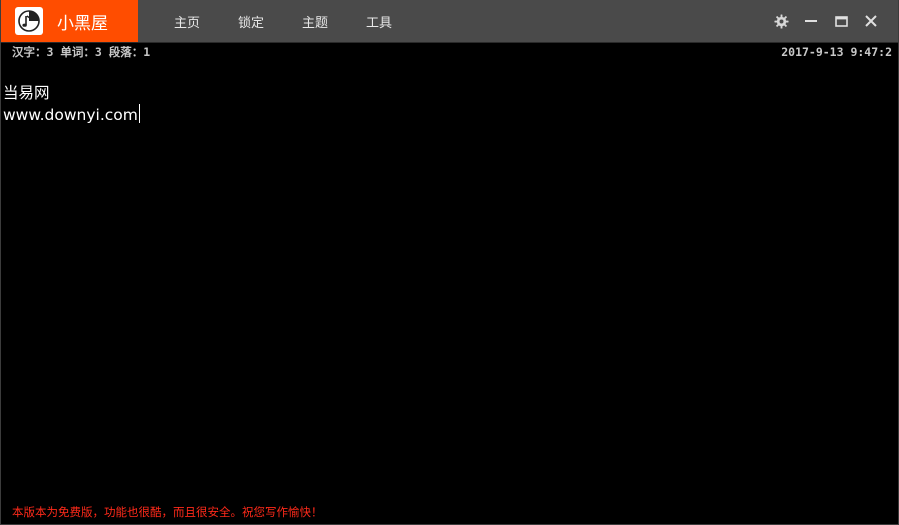 This screenshot has height=525, width=899. Describe the element at coordinates (167, 512) in the screenshot. I see `free-version-notice: 本版本为免费版，功能也很酷，而且很安全。祝您写作愉快！` at that location.